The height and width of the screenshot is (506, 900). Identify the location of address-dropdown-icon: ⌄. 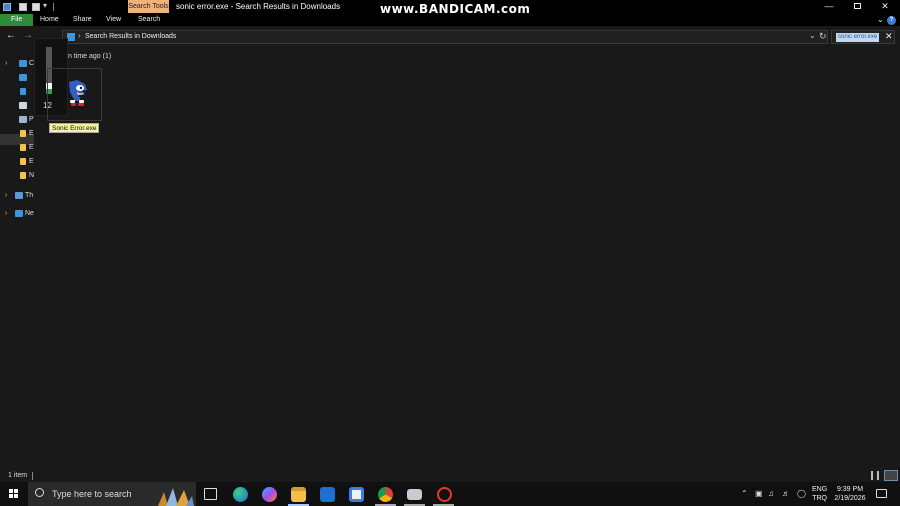
(812, 35).